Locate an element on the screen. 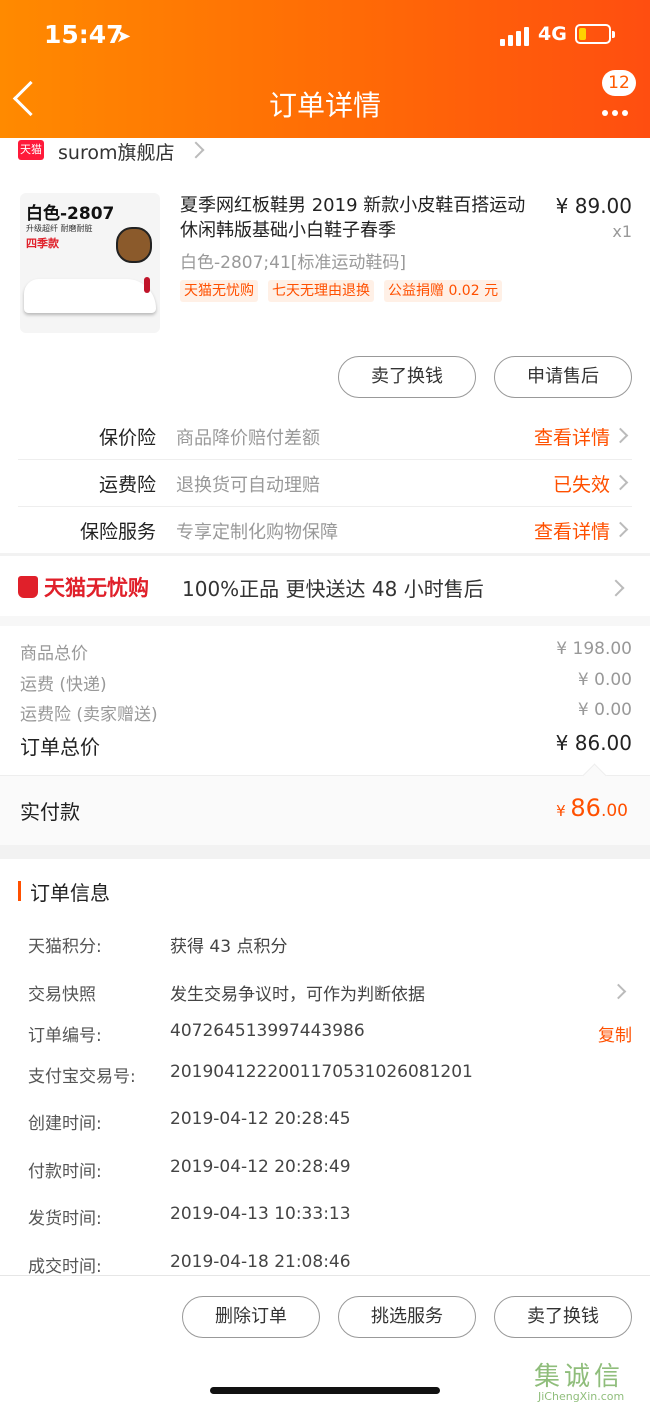  insurance-row-price-protection: 保价险 商品降价赔付差额 查看详情 is located at coordinates (325, 436).